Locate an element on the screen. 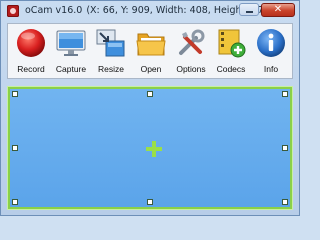  close-button: ✕ is located at coordinates (278, 10).